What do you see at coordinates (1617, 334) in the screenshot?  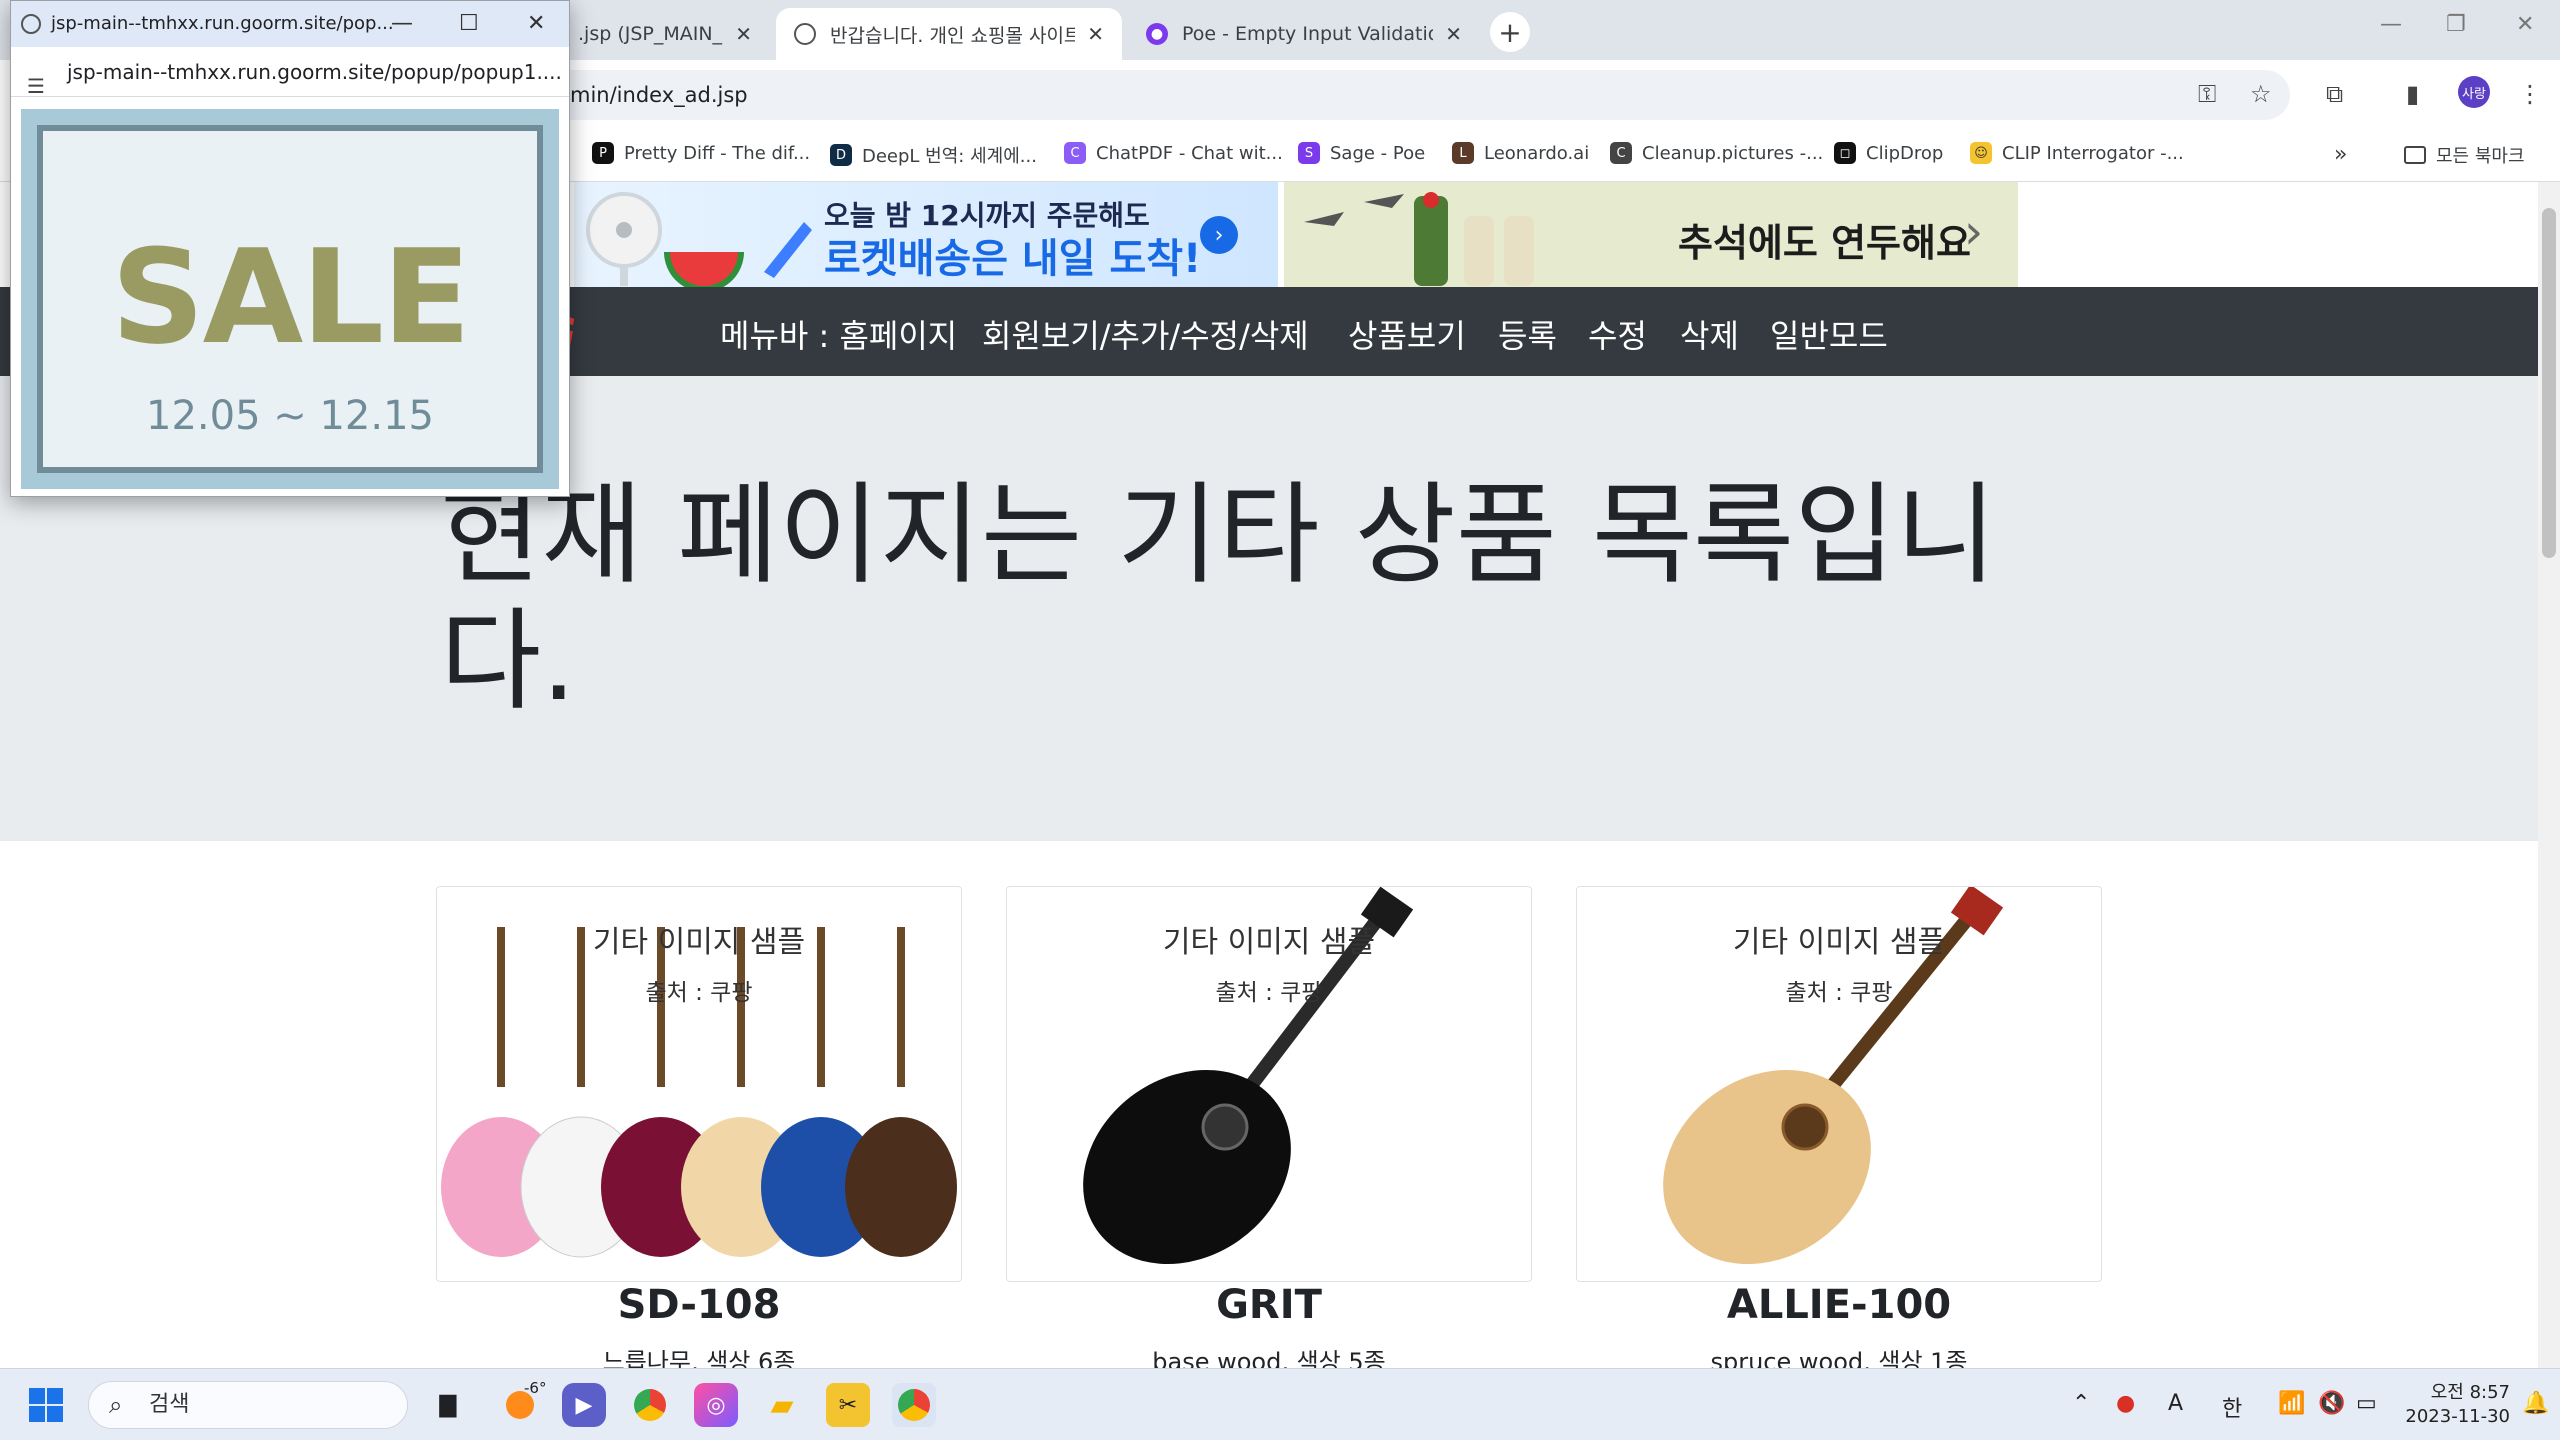 I see `nav-edit: 수정` at bounding box center [1617, 334].